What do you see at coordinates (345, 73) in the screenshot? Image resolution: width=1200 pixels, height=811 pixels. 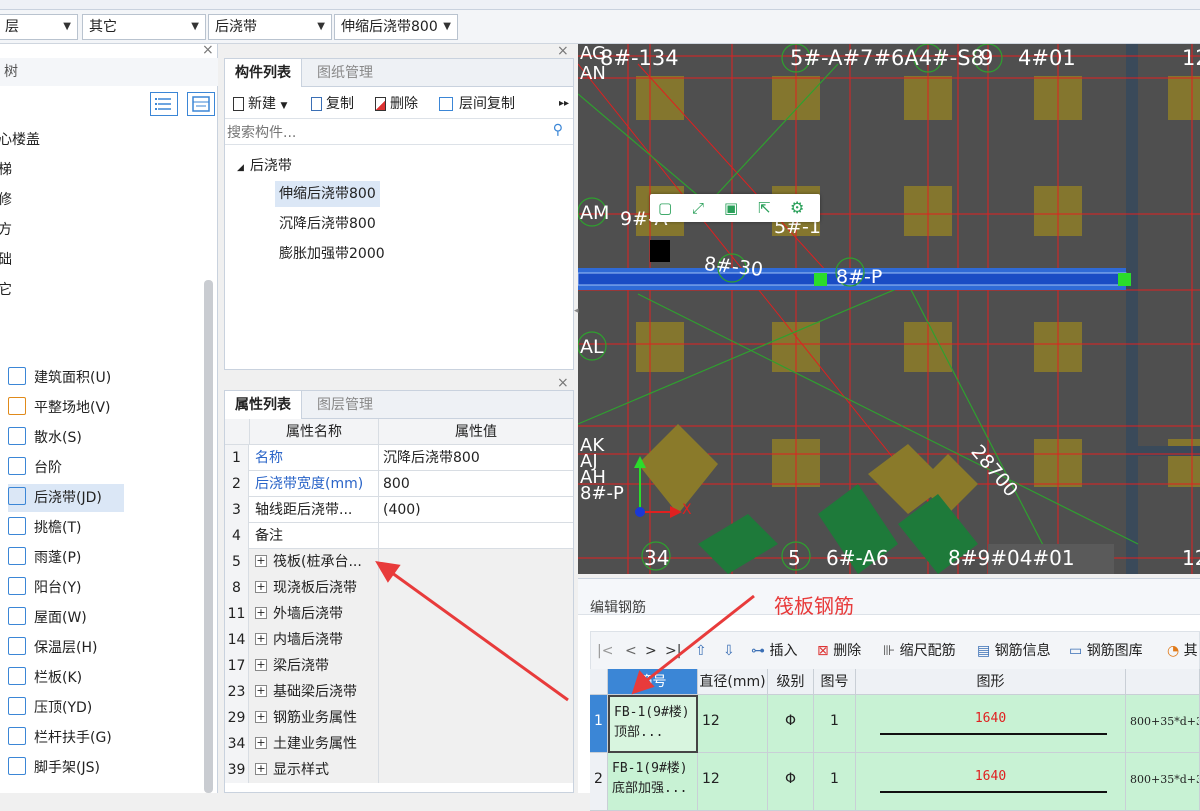 I see `tab-drawing-management: 图纸管理` at bounding box center [345, 73].